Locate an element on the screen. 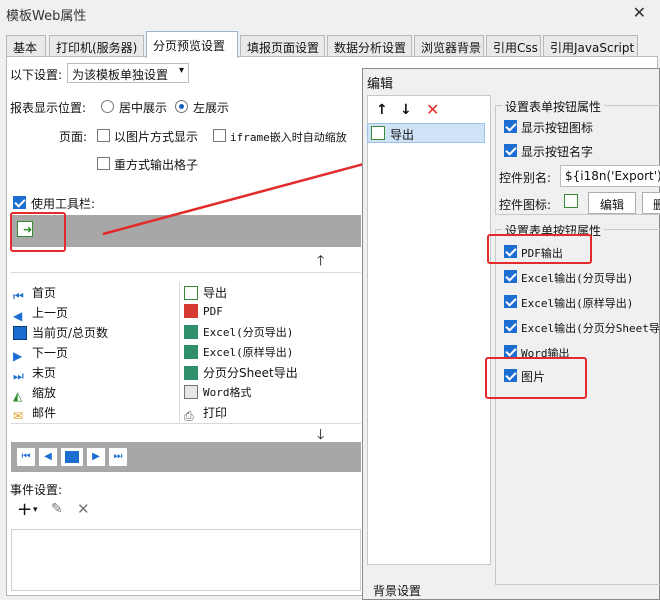 The height and width of the screenshot is (600, 660). iframe-label: iframe嵌入时自动缩放 is located at coordinates (288, 137).